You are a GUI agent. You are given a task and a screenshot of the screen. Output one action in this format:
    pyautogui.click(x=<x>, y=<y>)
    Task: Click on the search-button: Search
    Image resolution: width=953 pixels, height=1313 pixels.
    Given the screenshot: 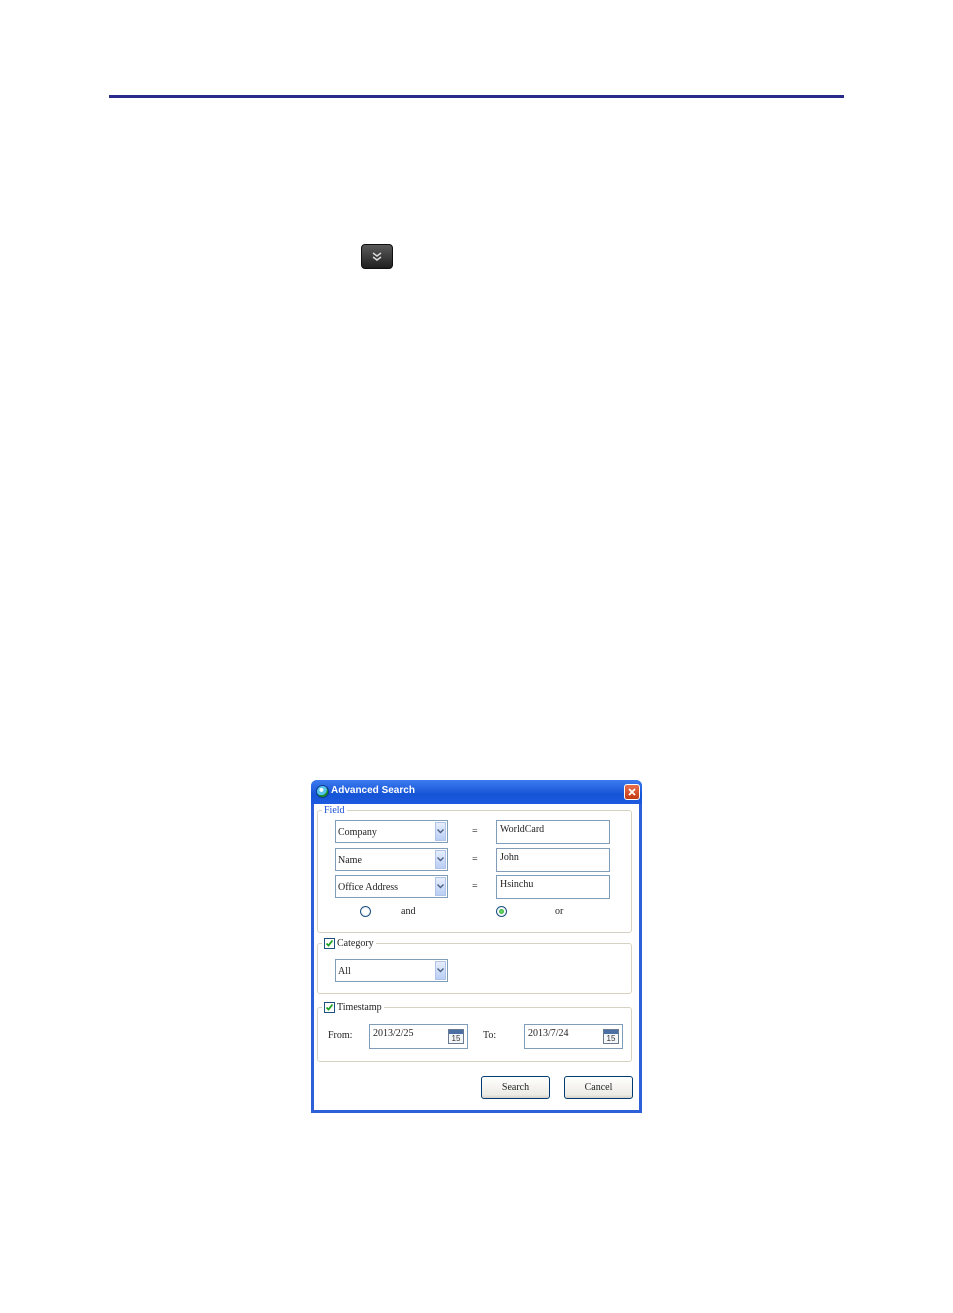 What is the action you would take?
    pyautogui.click(x=515, y=1087)
    